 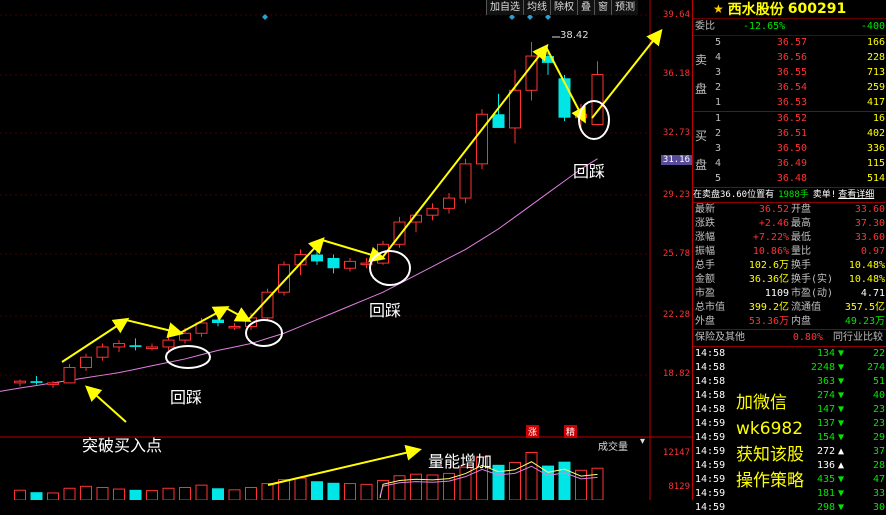 I want to click on buy-price: 36.49, so click(x=791, y=163).